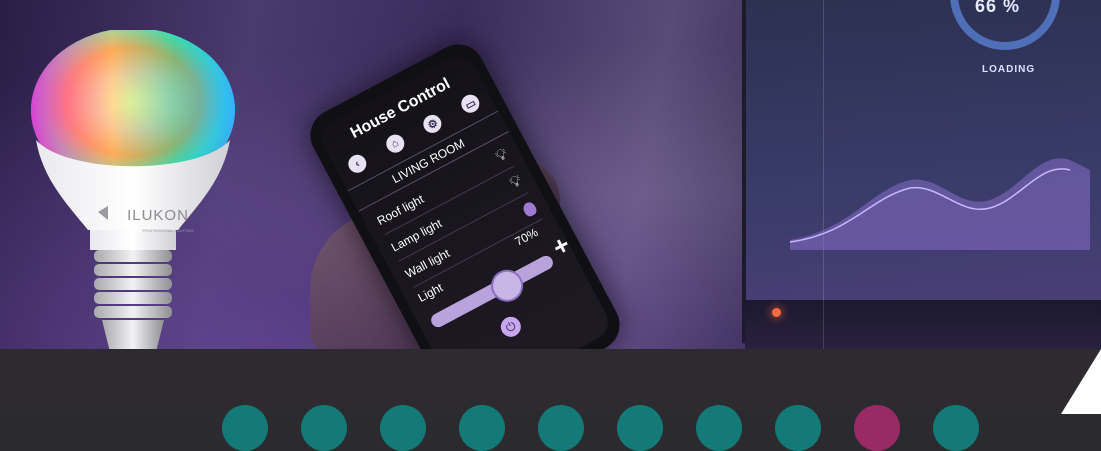 This screenshot has width=1101, height=451. Describe the element at coordinates (133, 202) in the screenshot. I see `led-bulb: ILUKON PROFESSIONAL LIGHTING` at that location.